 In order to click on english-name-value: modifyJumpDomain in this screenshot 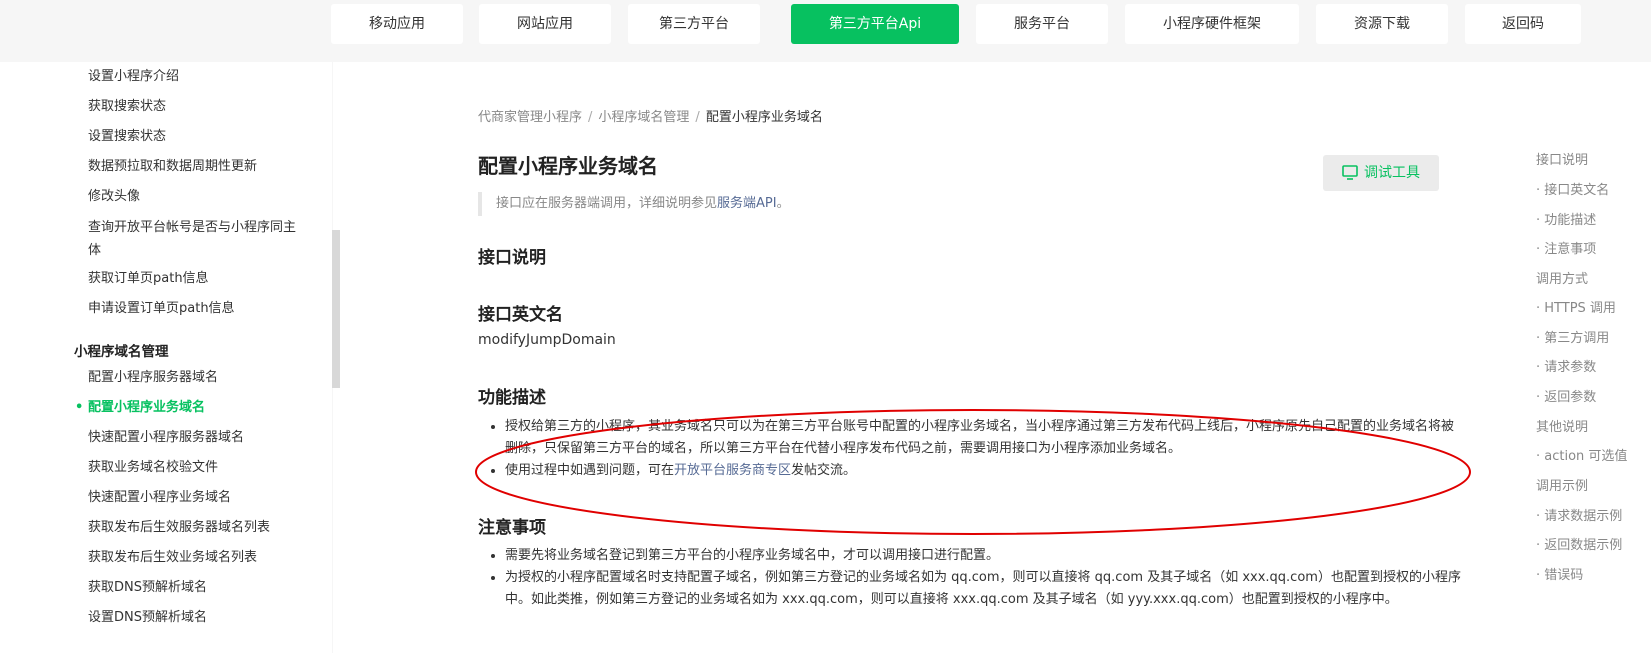, I will do `click(547, 340)`.